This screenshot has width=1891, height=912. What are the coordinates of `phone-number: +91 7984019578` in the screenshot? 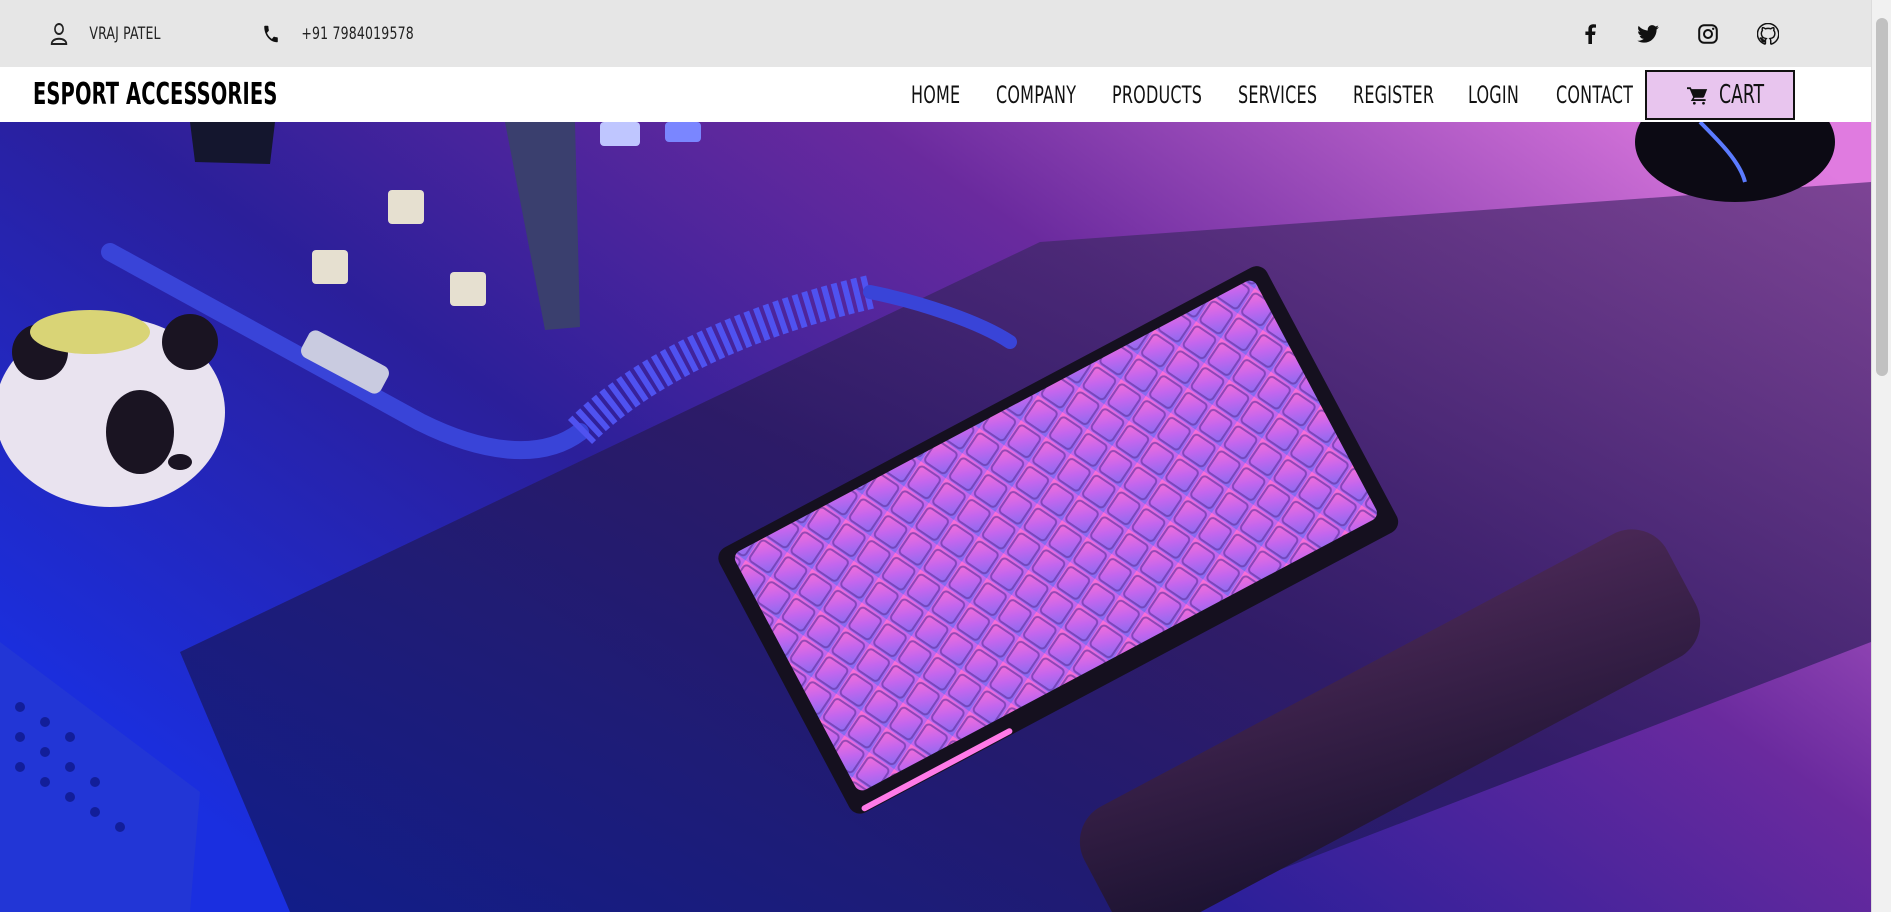 It's located at (357, 33).